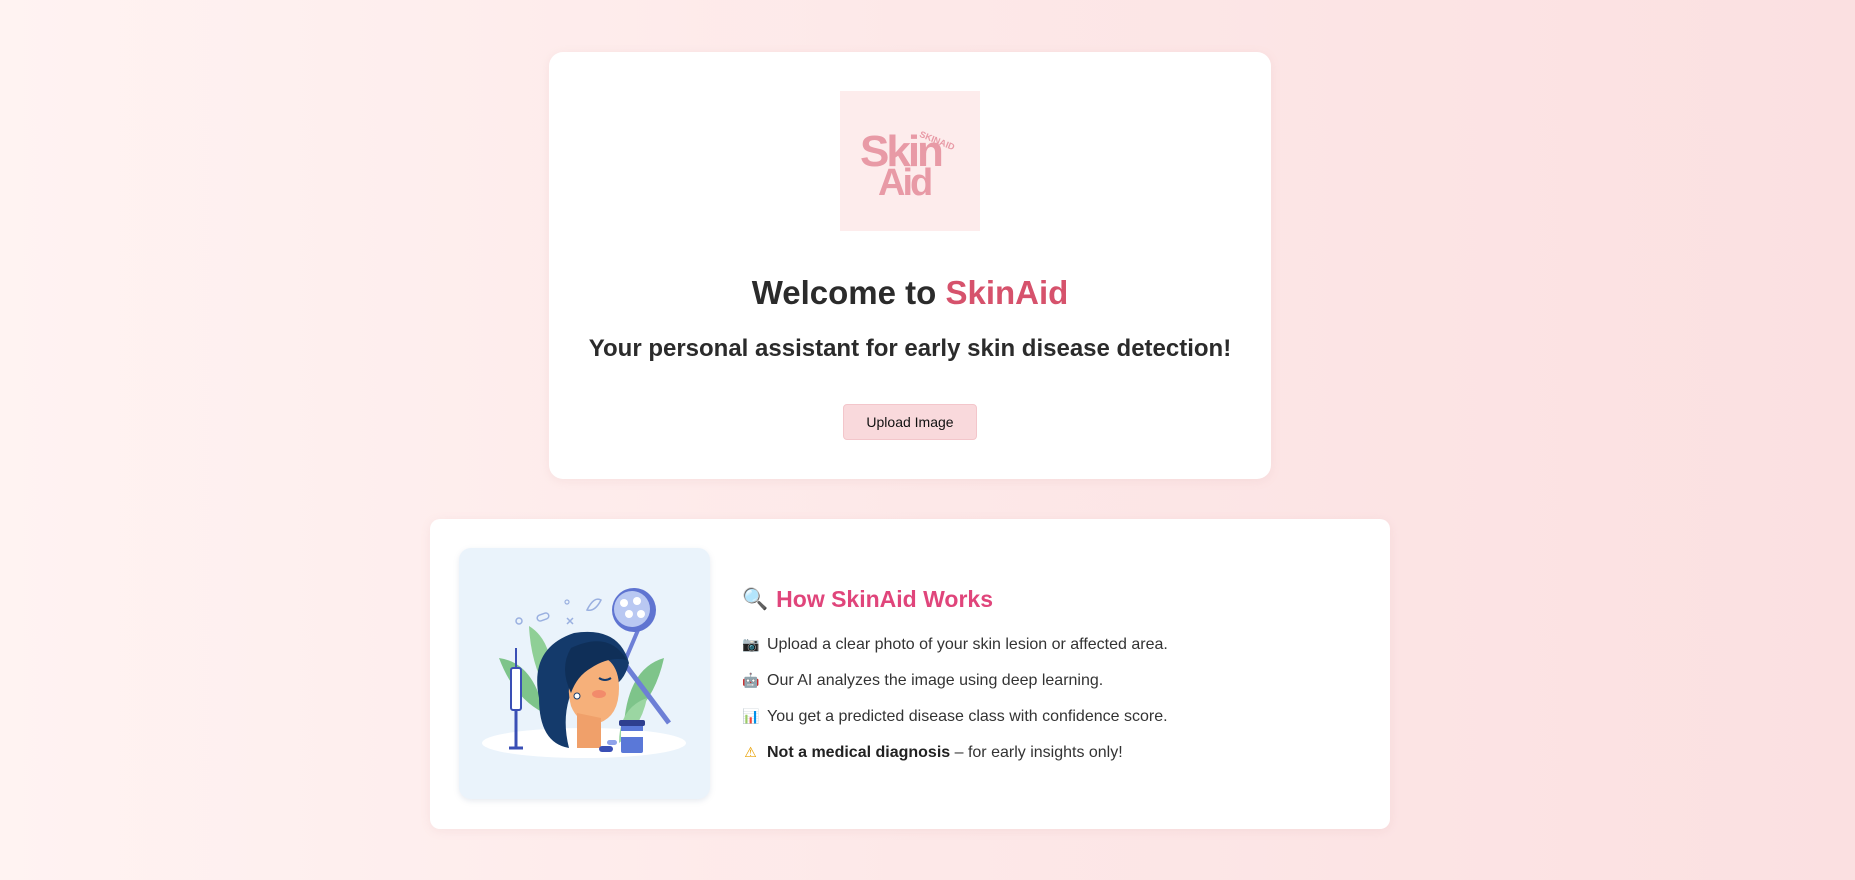  Describe the element at coordinates (751, 681) in the screenshot. I see `robot-icon: 🤖` at that location.